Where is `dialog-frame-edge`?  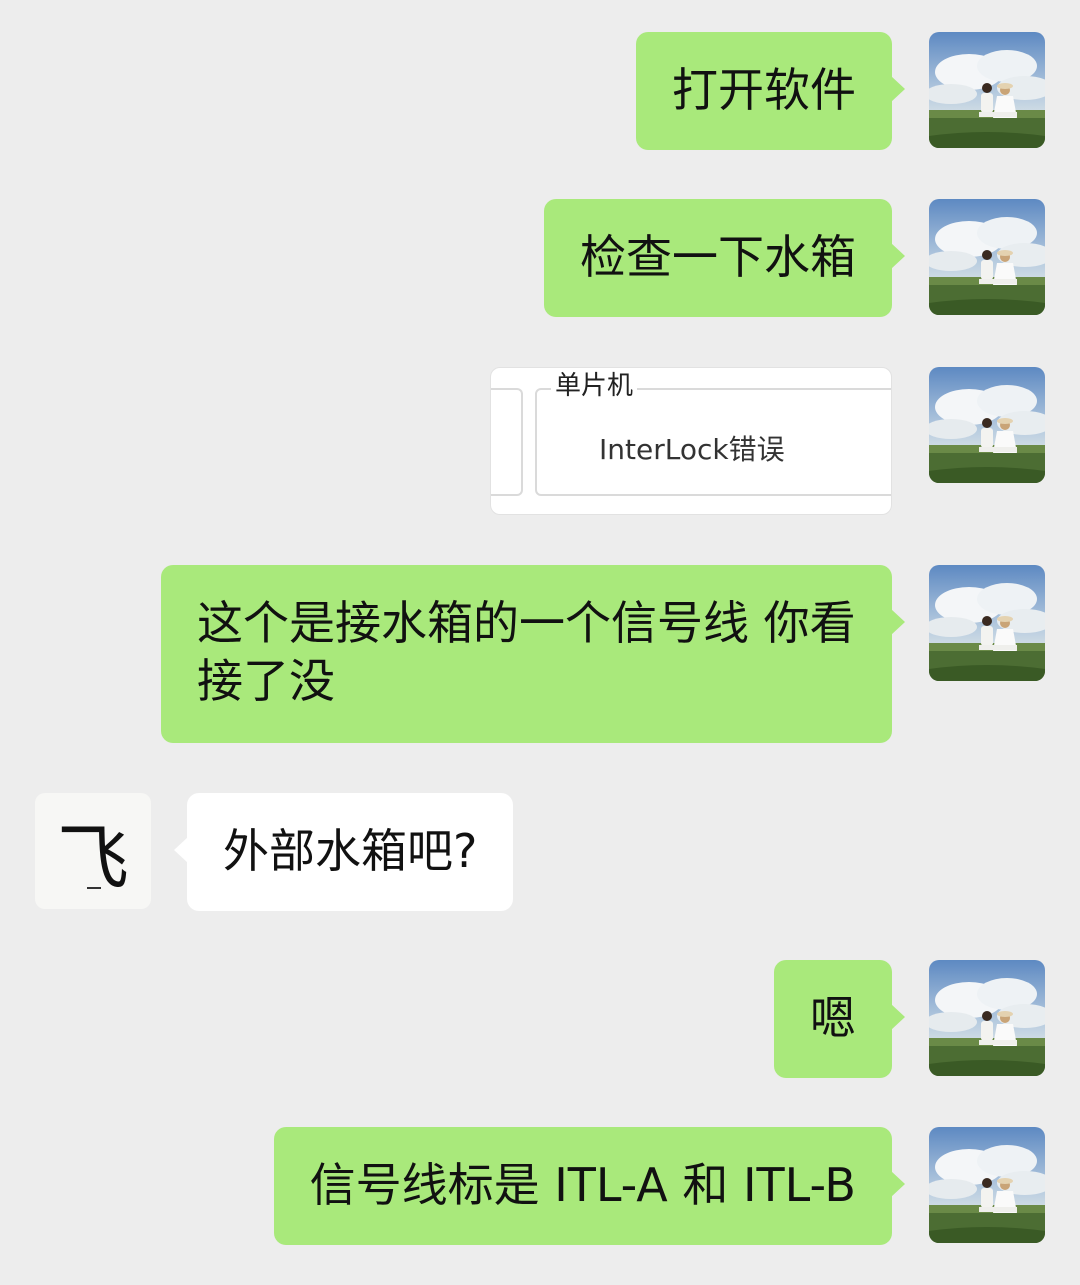 dialog-frame-edge is located at coordinates (507, 442).